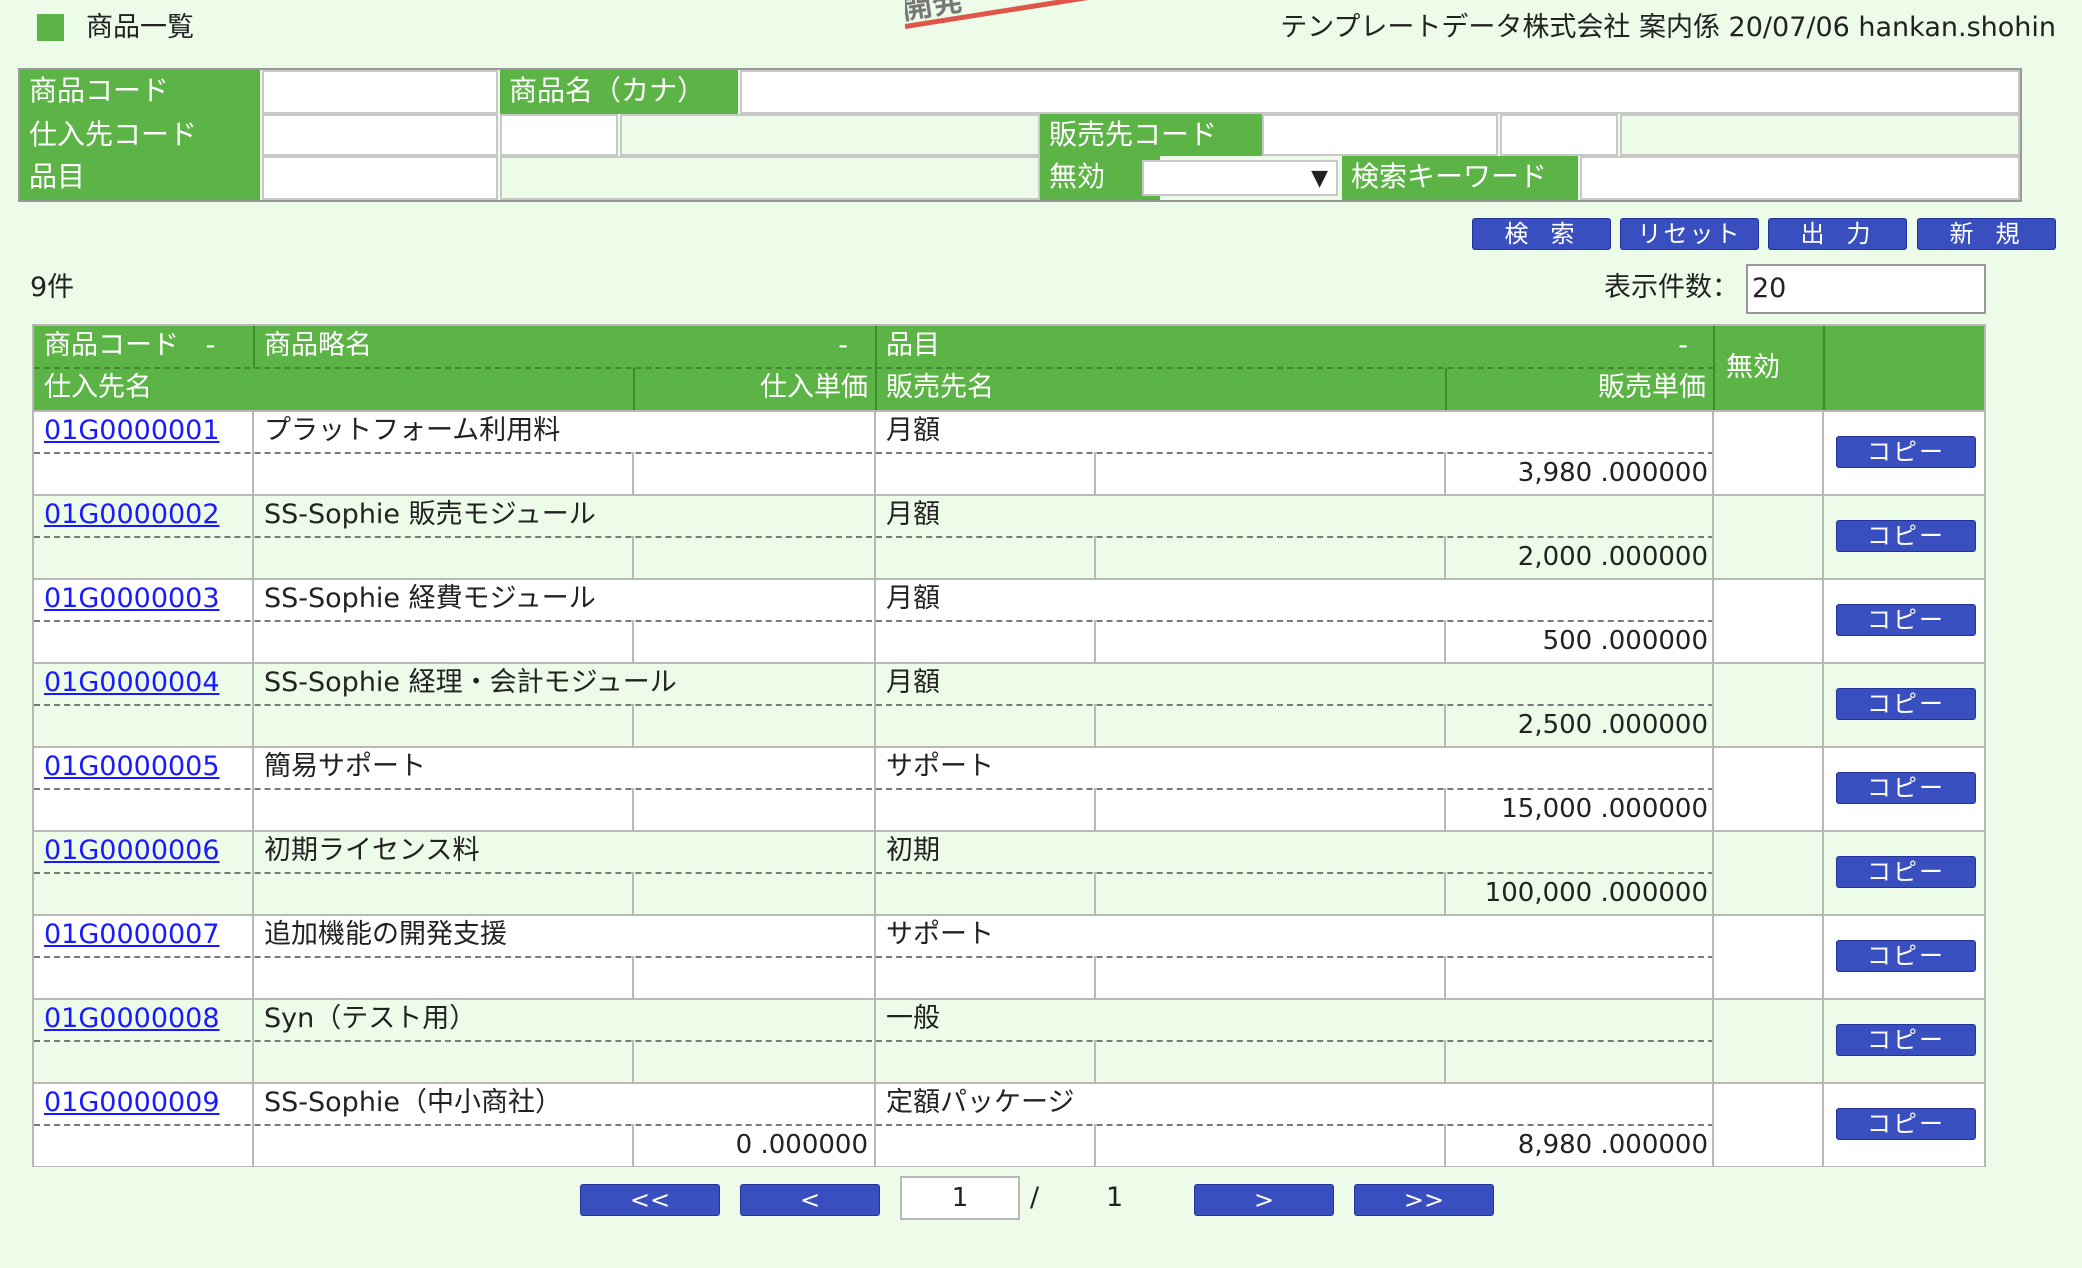  What do you see at coordinates (385, 934) in the screenshot?
I see `product-short-name: 追加機能の開発支援` at bounding box center [385, 934].